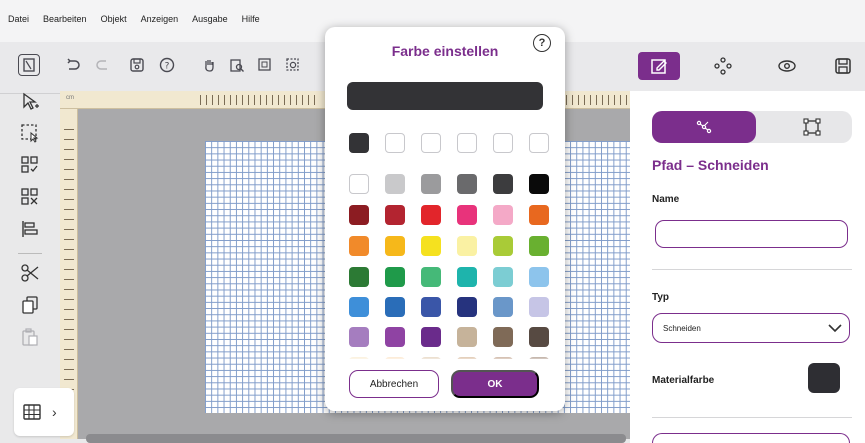 Image resolution: width=865 pixels, height=443 pixels. I want to click on help-button: ?, so click(167, 65).